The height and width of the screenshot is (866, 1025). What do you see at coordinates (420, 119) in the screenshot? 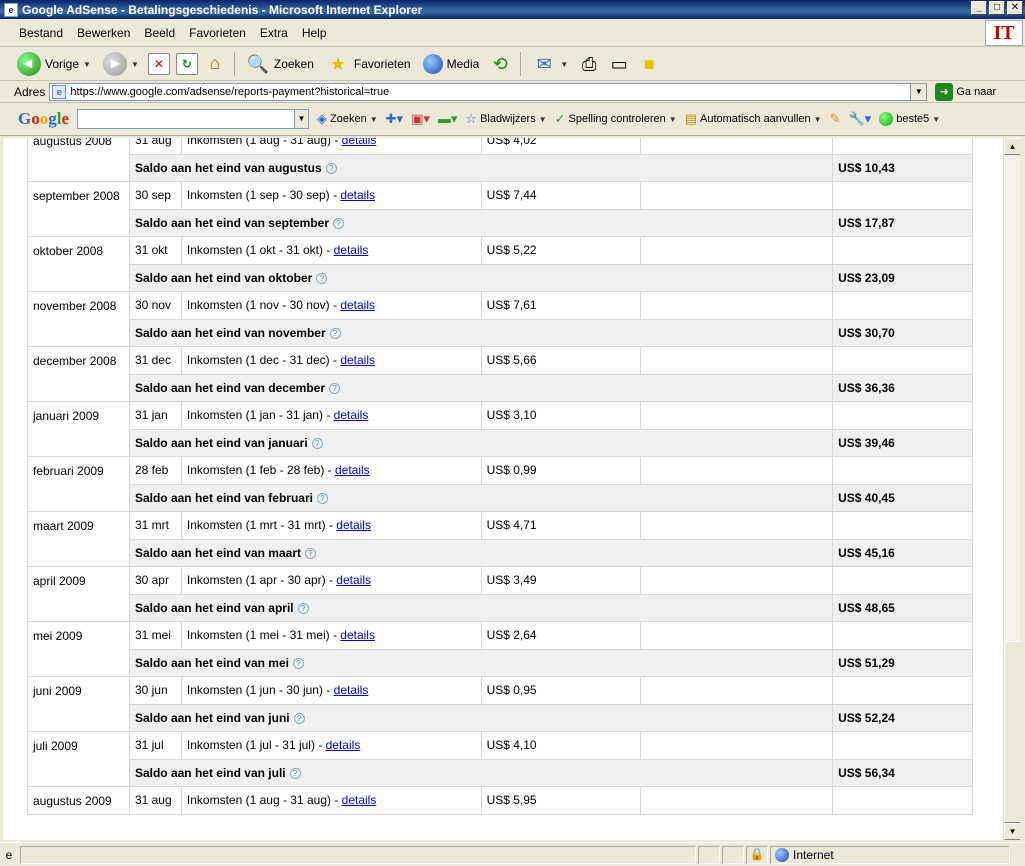
I see `popup-blocker-icon: ▣▾` at bounding box center [420, 119].